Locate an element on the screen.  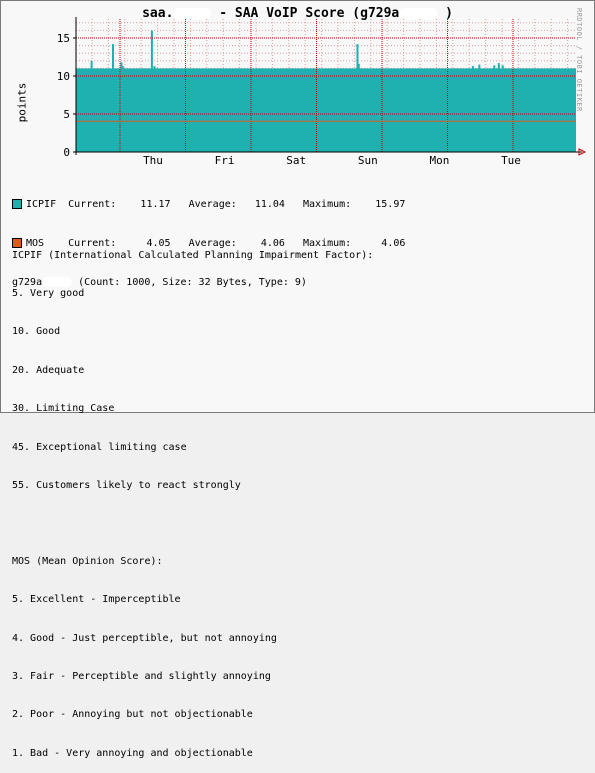
icpif-area is located at coordinates (326, 110).